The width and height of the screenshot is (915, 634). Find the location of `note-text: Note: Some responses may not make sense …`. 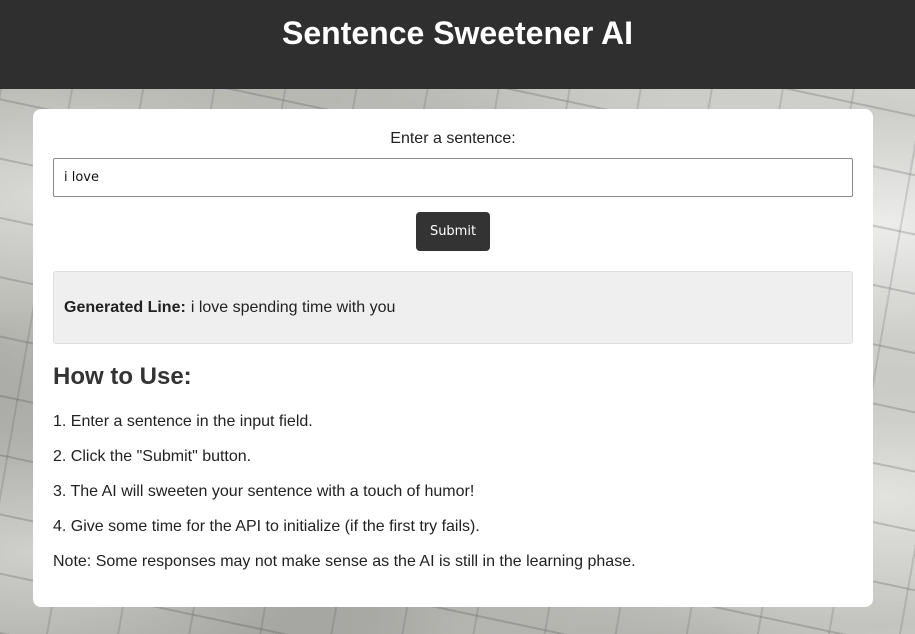

note-text: Note: Some responses may not make sense … is located at coordinates (344, 561).